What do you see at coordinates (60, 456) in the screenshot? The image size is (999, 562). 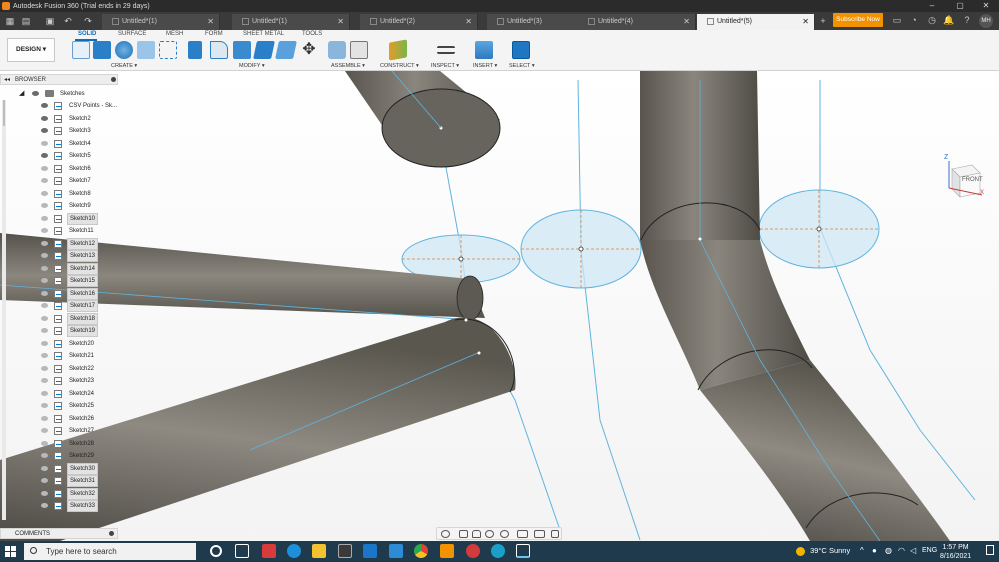 I see `browser-sketch-item: Sketch29` at bounding box center [60, 456].